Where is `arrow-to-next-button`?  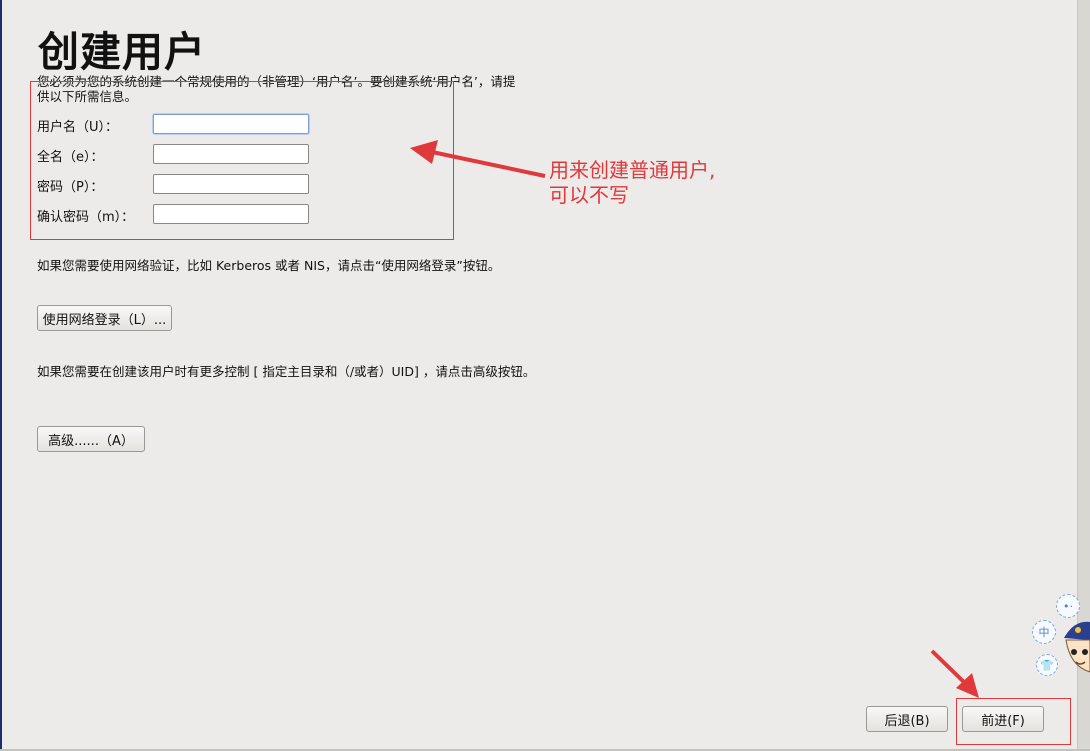 arrow-to-next-button is located at coordinates (954, 673).